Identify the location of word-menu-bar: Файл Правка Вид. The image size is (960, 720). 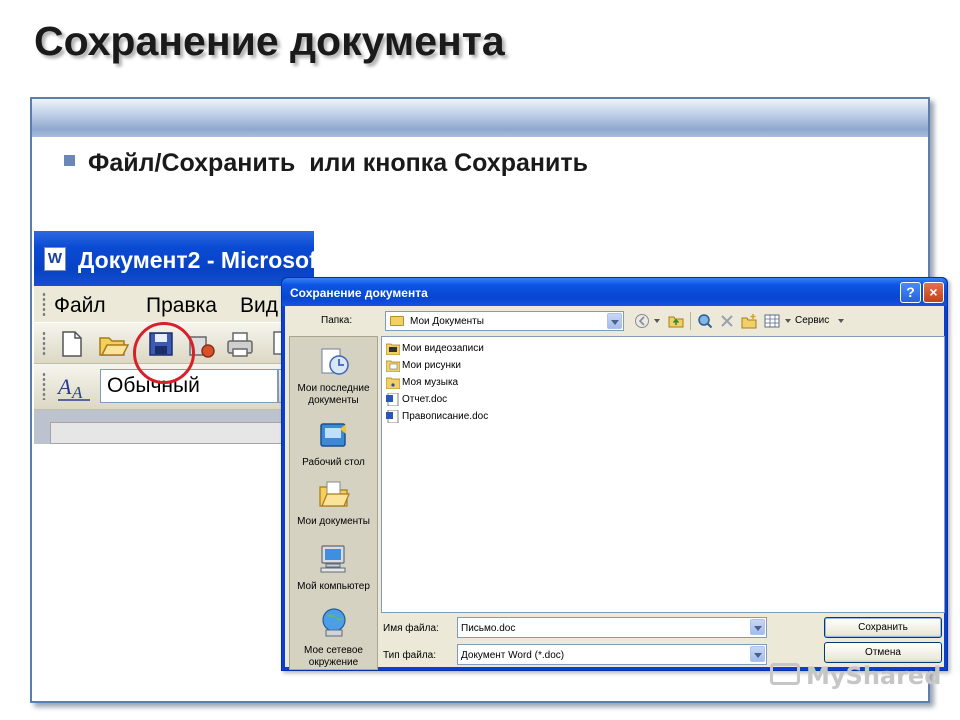
(174, 304).